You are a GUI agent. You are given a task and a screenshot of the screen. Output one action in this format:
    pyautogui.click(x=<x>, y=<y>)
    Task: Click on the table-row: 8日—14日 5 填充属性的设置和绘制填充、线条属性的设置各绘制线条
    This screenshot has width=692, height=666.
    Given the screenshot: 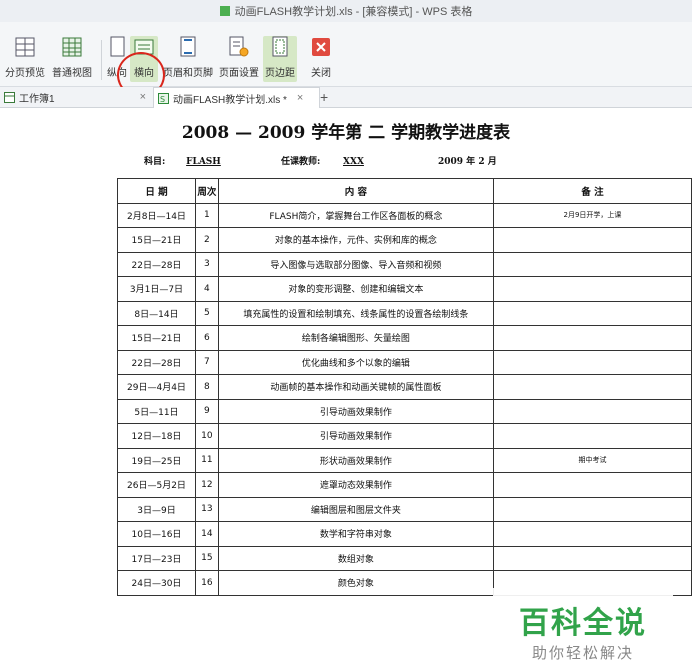 What is the action you would take?
    pyautogui.click(x=404, y=313)
    